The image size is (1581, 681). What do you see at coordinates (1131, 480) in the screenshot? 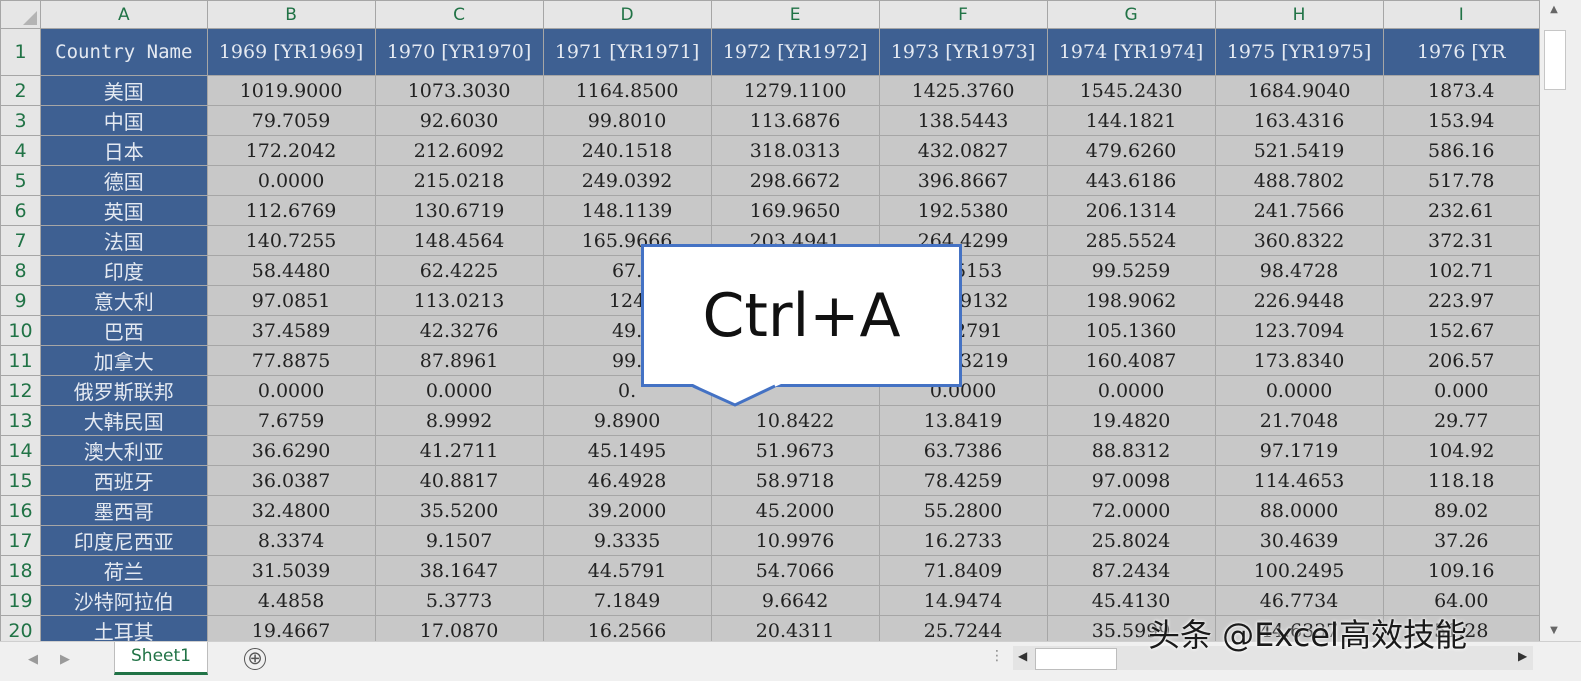
I see `value-cell: 97.0098` at bounding box center [1131, 480].